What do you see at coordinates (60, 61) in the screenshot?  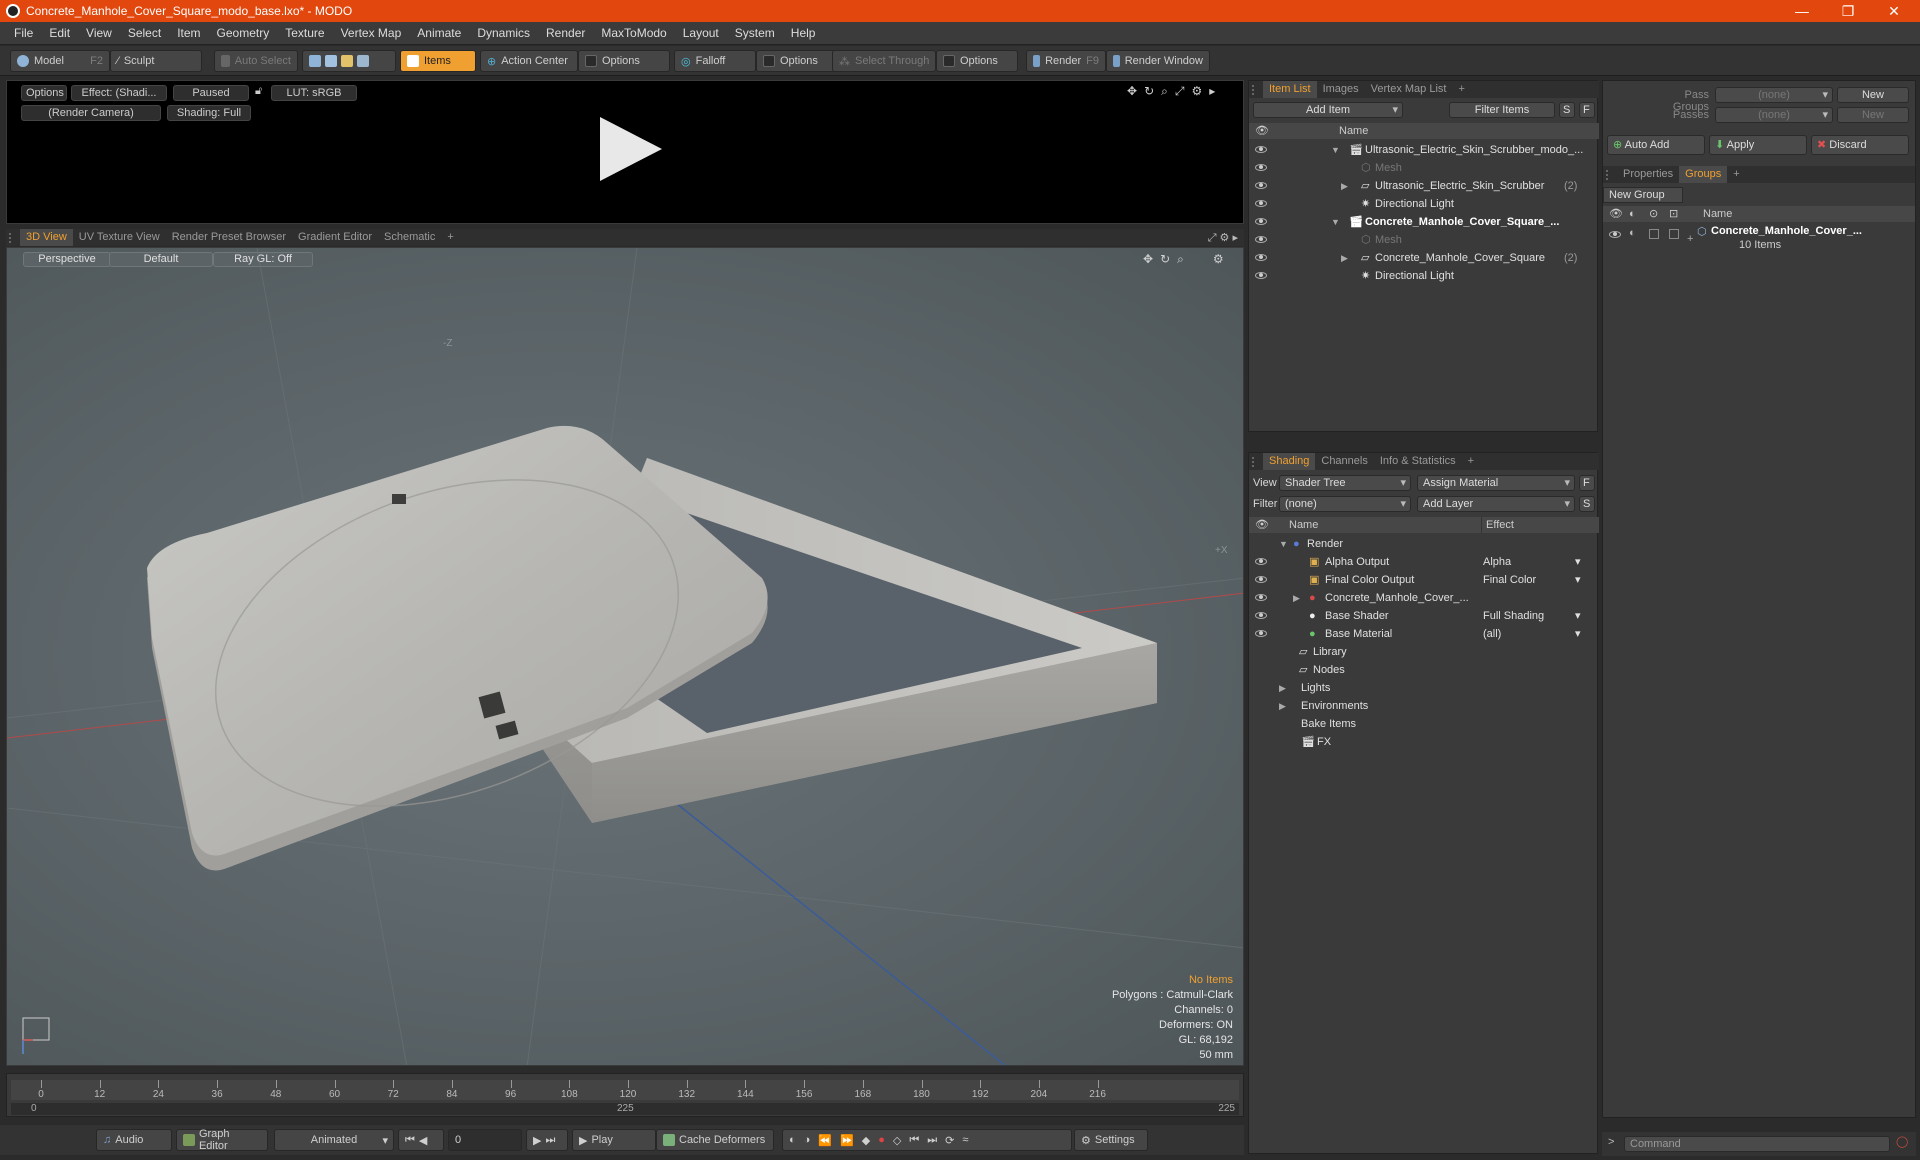 I see `model-button: Model F2` at bounding box center [60, 61].